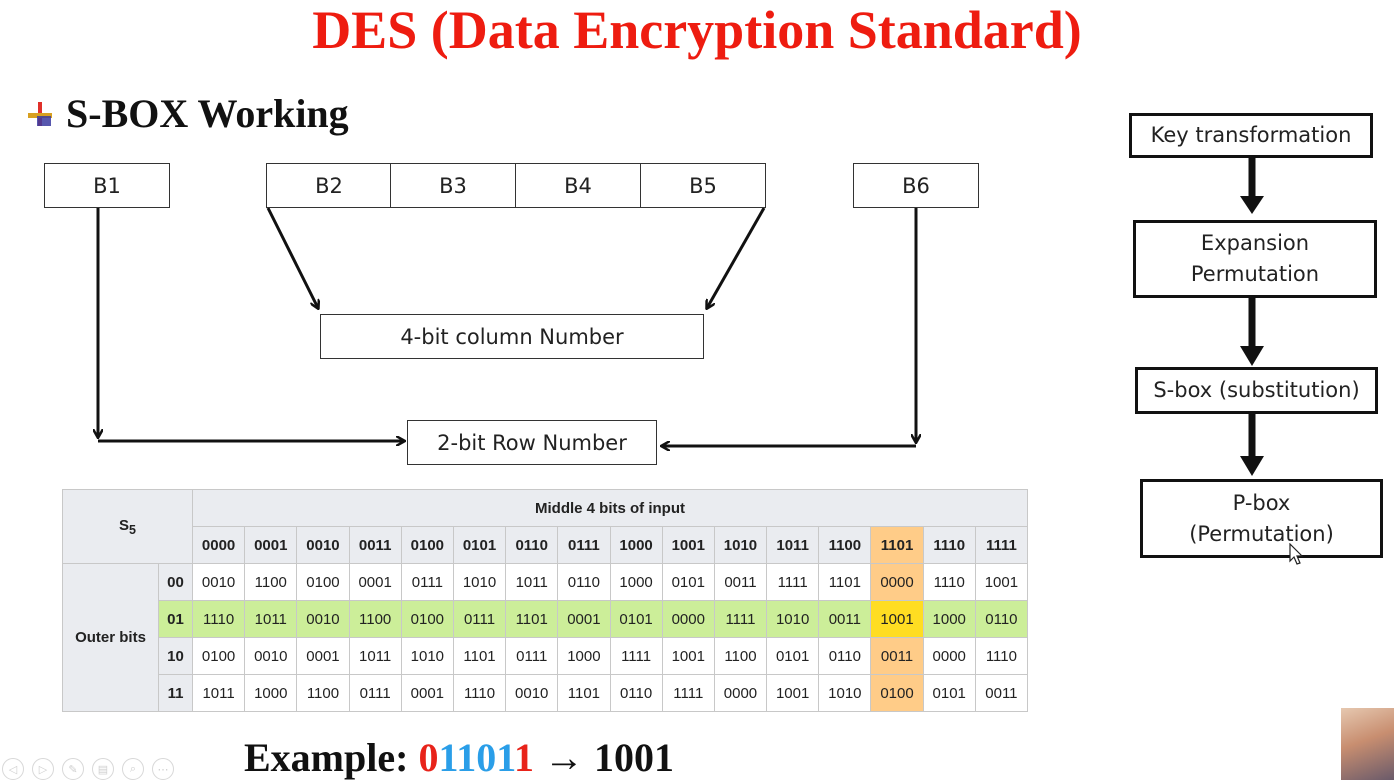 The width and height of the screenshot is (1394, 782). Describe the element at coordinates (1261, 502) in the screenshot. I see `flow-step-label-line1: P-box` at that location.